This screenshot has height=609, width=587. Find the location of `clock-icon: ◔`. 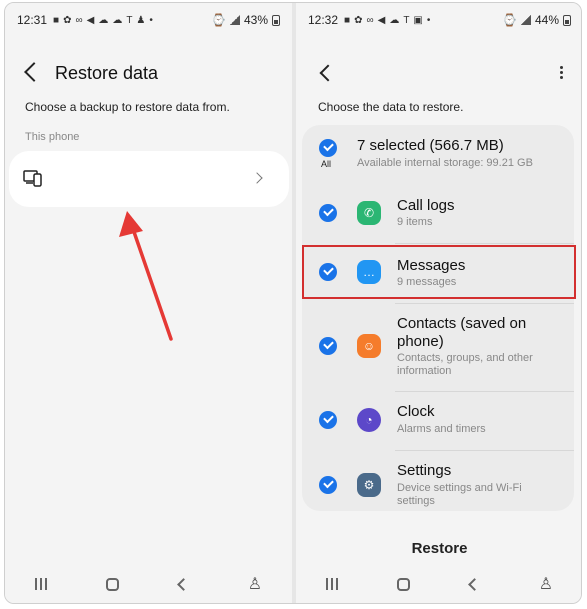

clock-icon: ◔ is located at coordinates (369, 420).